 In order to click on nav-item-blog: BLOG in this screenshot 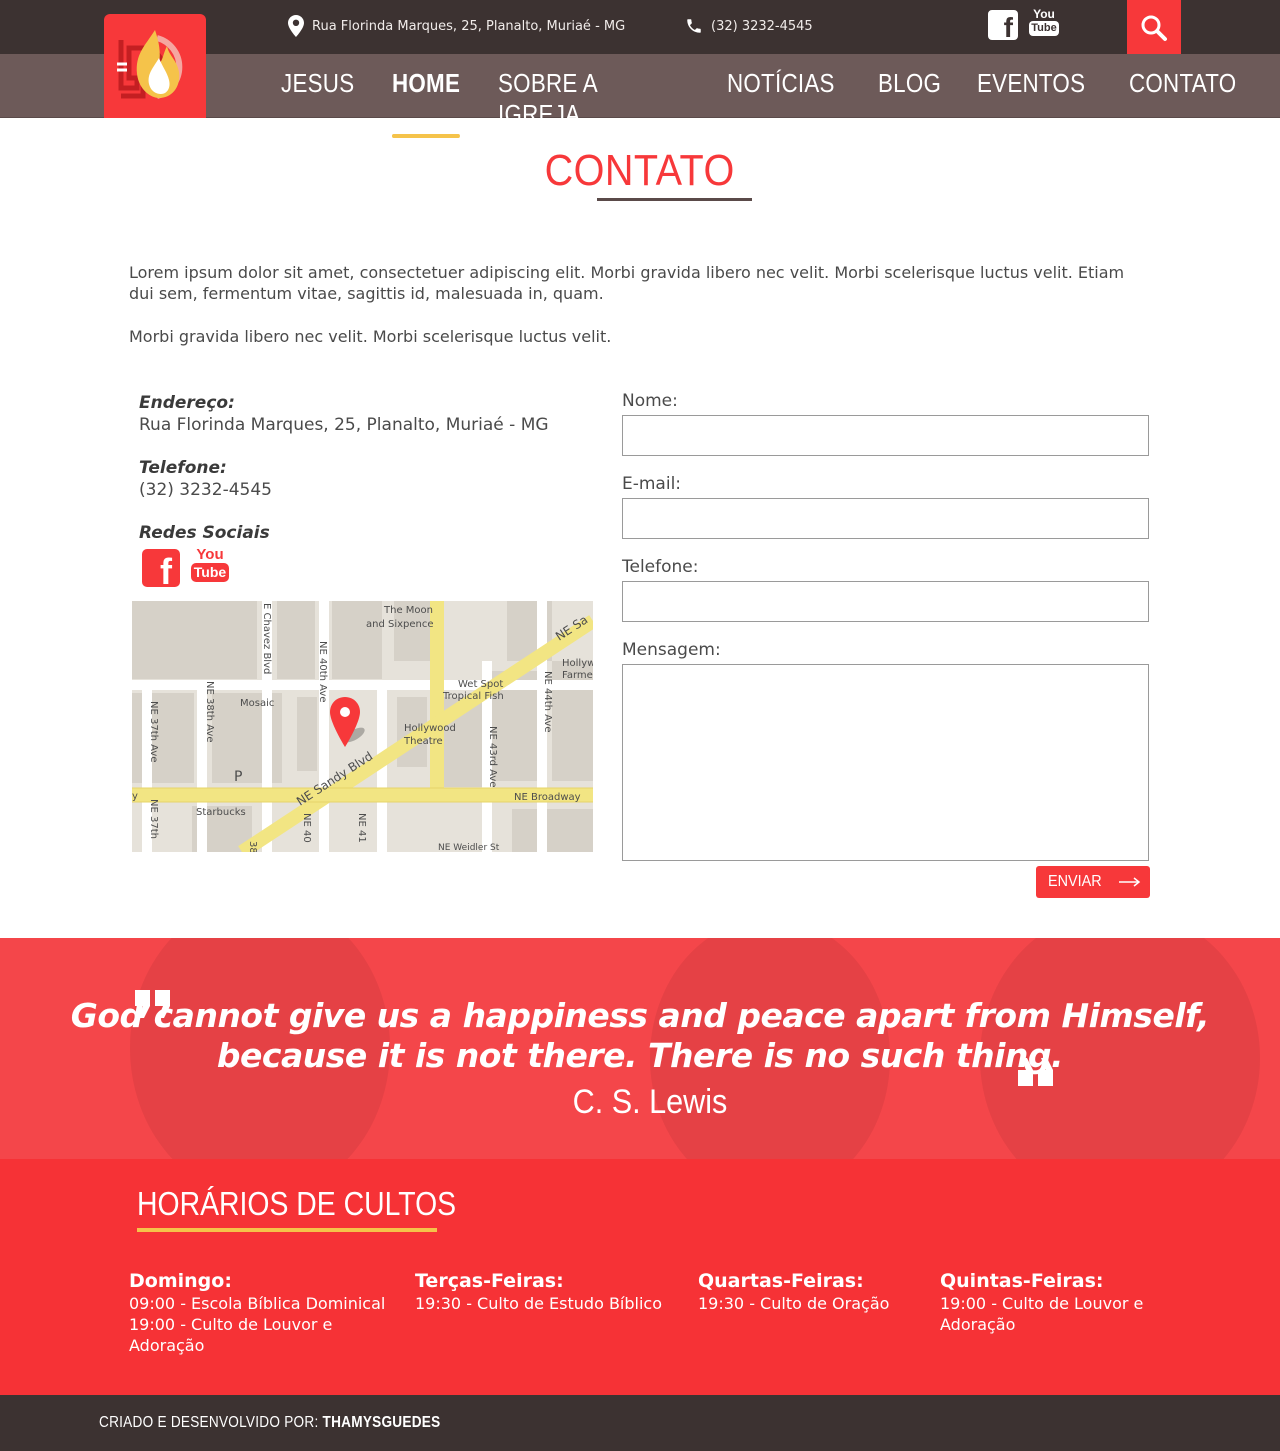, I will do `click(909, 99)`.